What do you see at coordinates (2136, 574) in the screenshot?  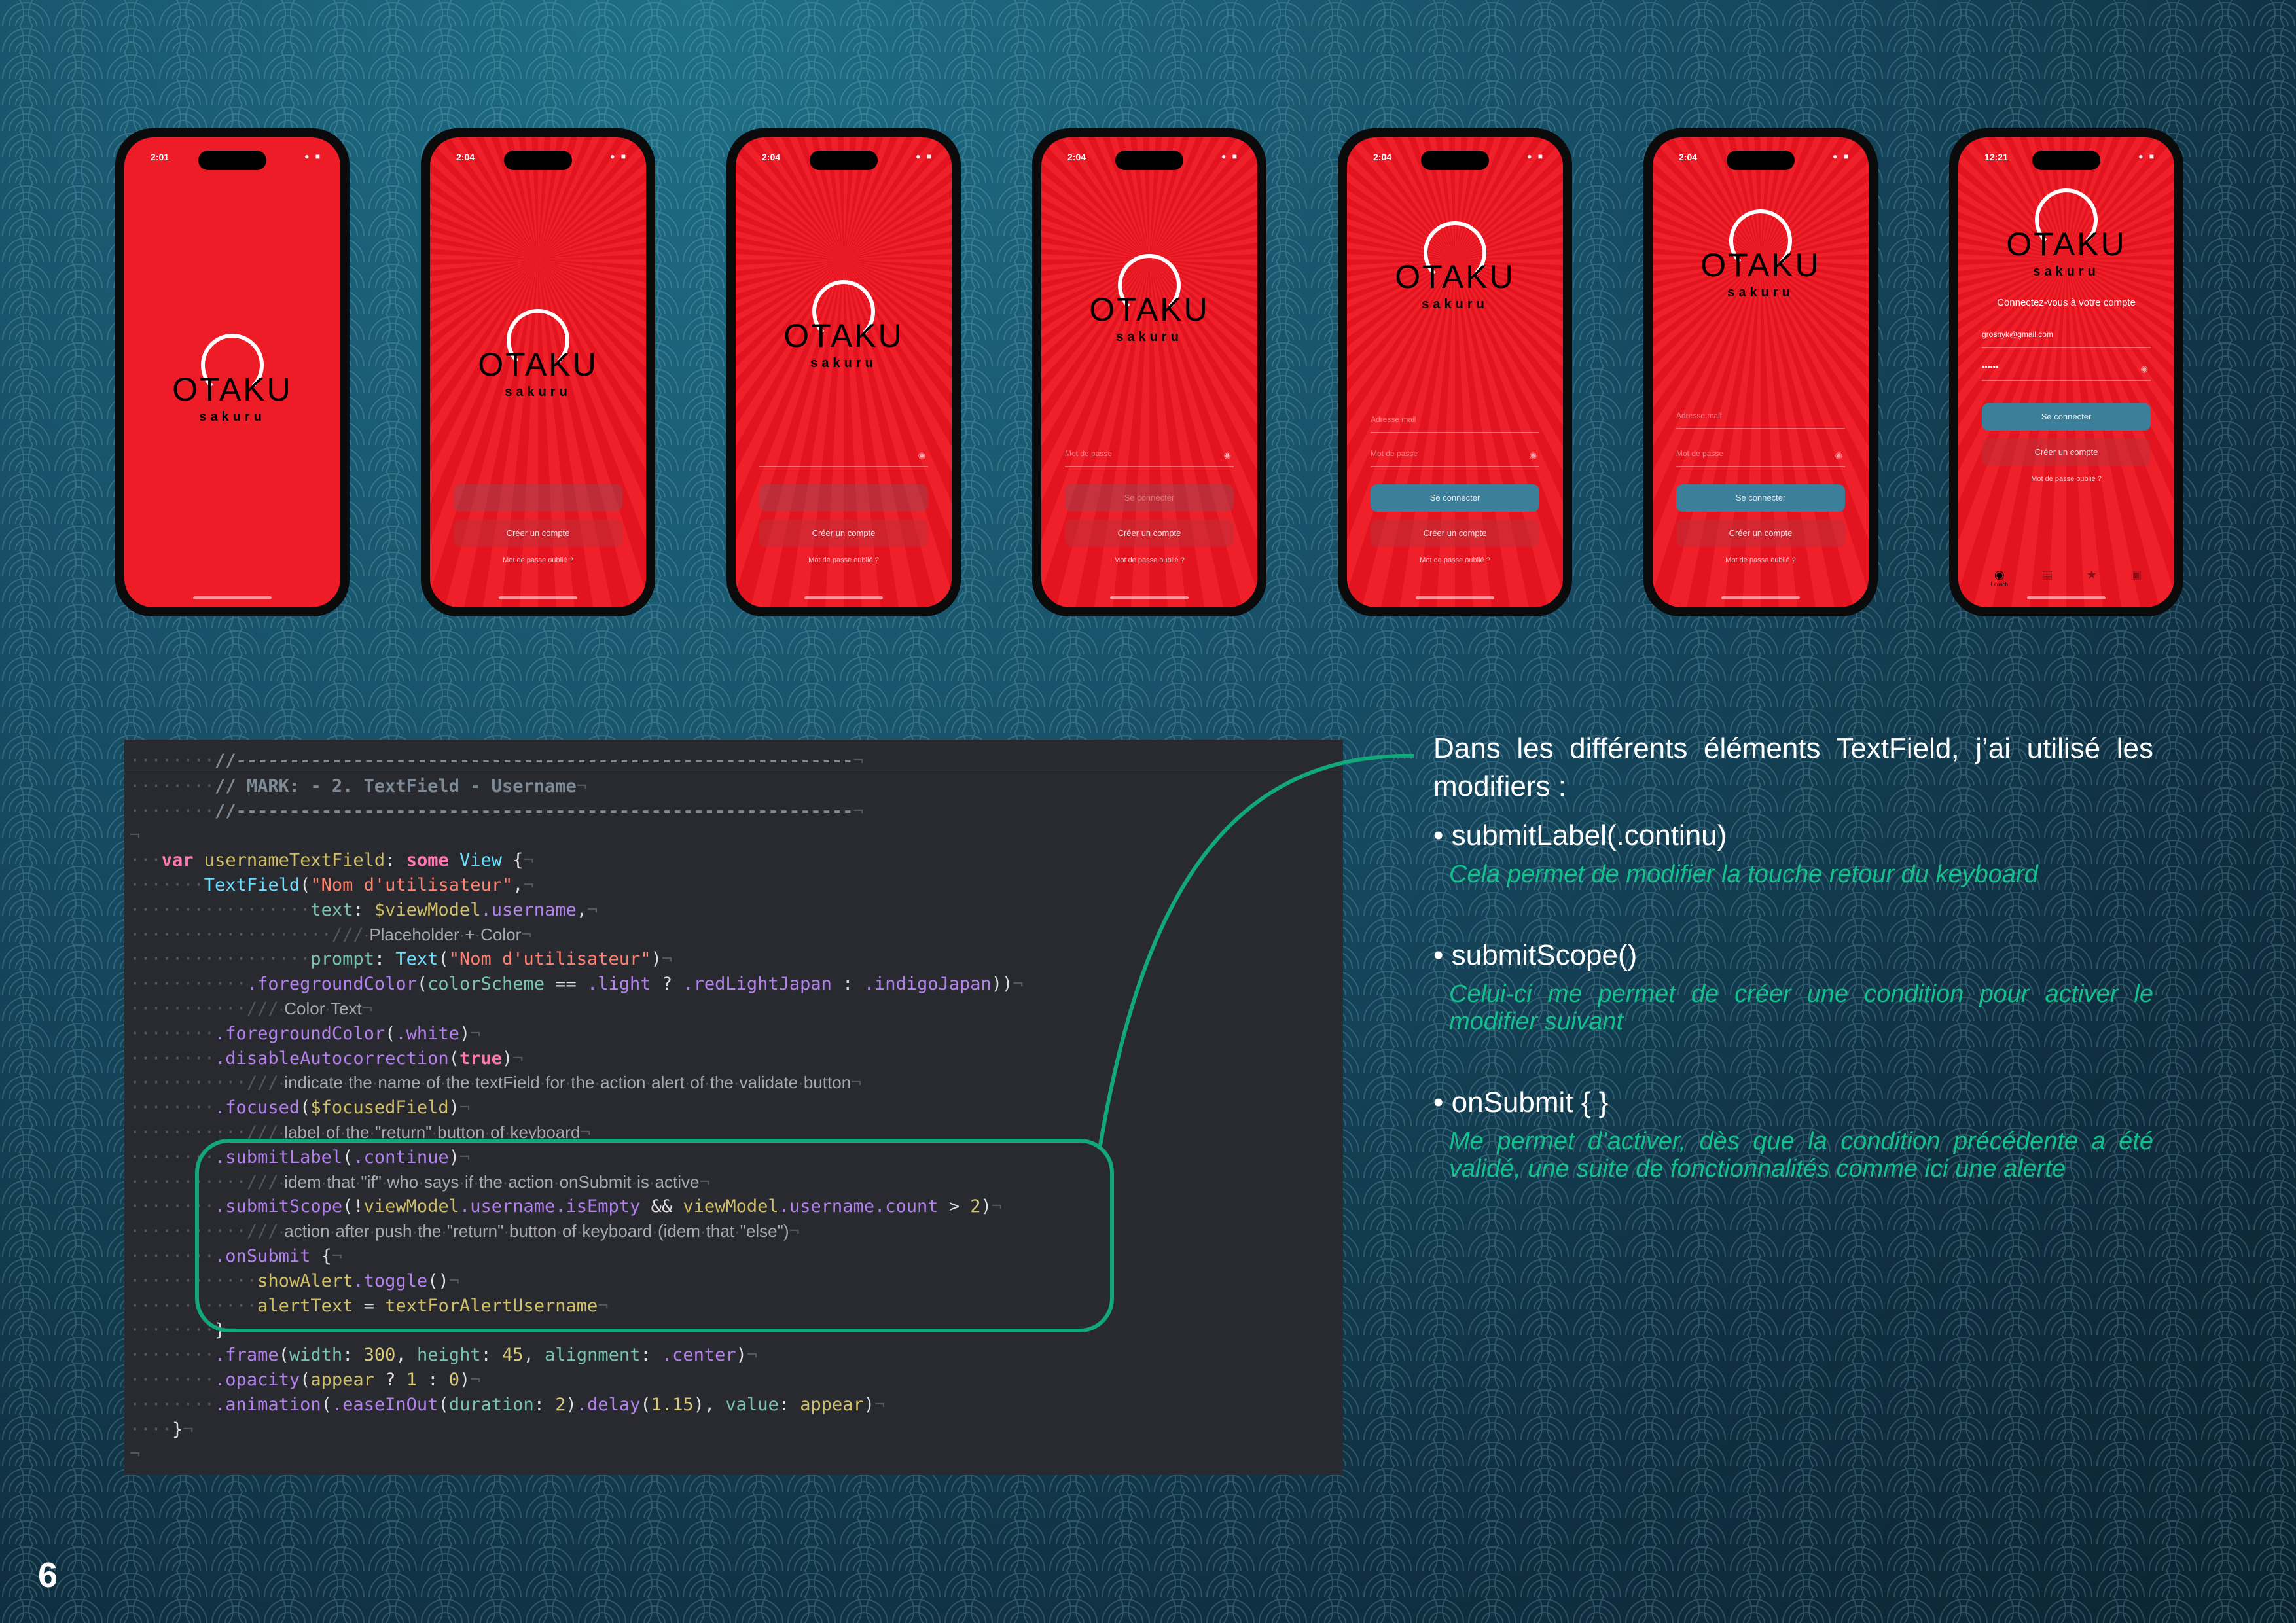 I see `gift-icon: ▣` at bounding box center [2136, 574].